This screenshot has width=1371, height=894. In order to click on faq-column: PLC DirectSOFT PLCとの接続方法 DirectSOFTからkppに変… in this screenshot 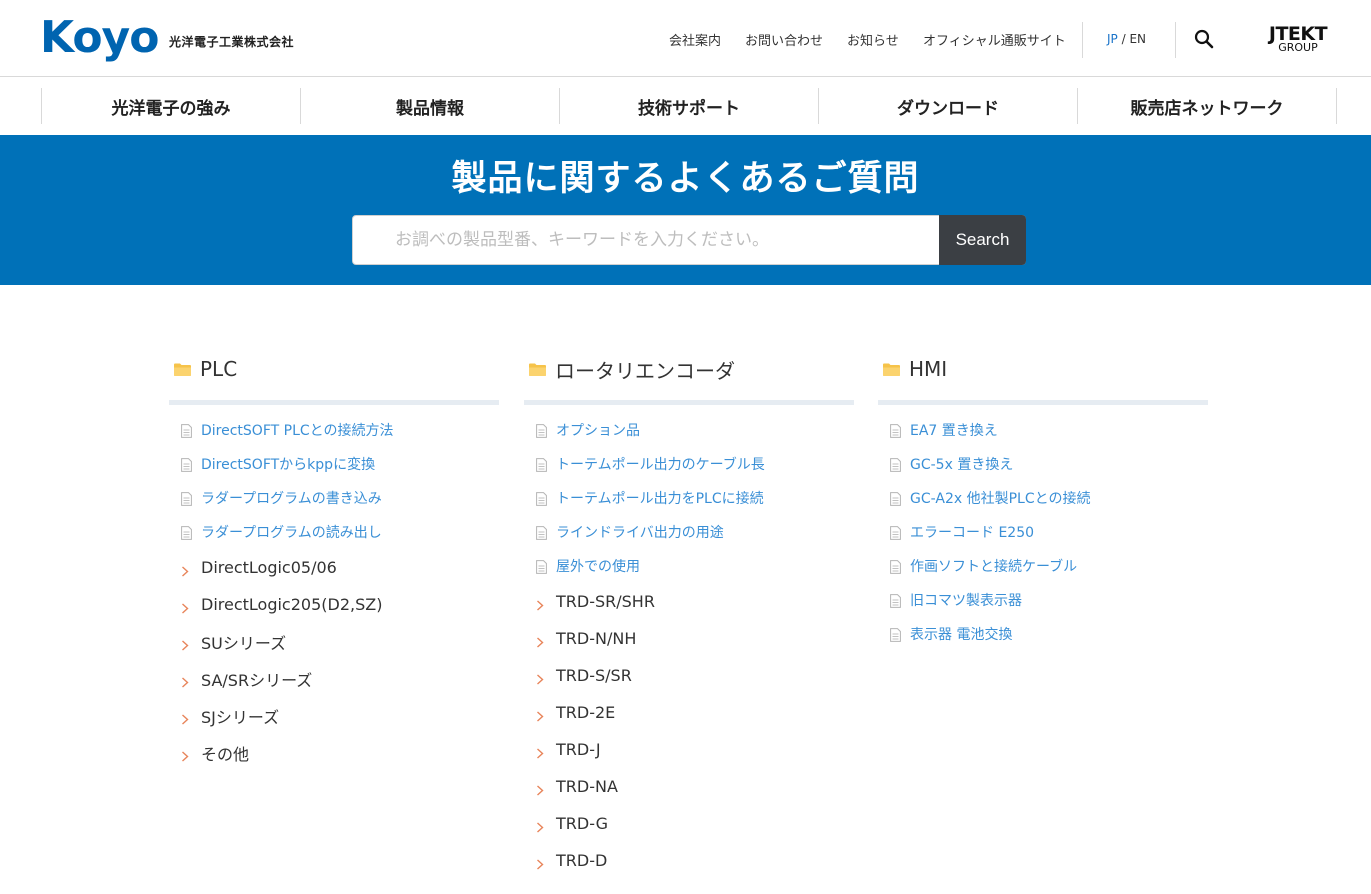, I will do `click(334, 563)`.